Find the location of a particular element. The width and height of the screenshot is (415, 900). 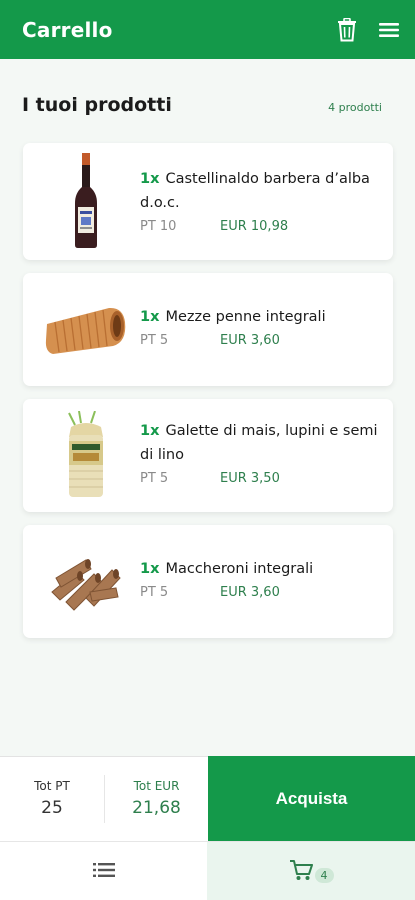

product-price: EUR 3,50 is located at coordinates (250, 478).